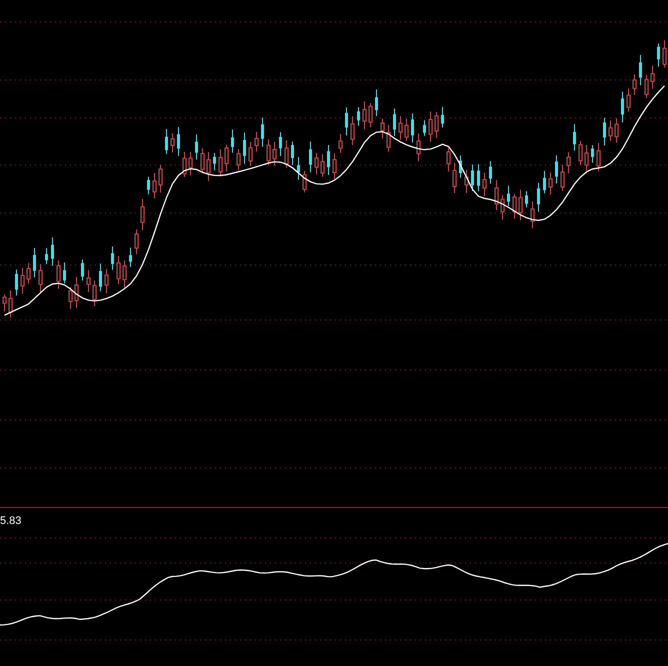  Describe the element at coordinates (11, 521) in the screenshot. I see `indicator-value: 5.83` at that location.